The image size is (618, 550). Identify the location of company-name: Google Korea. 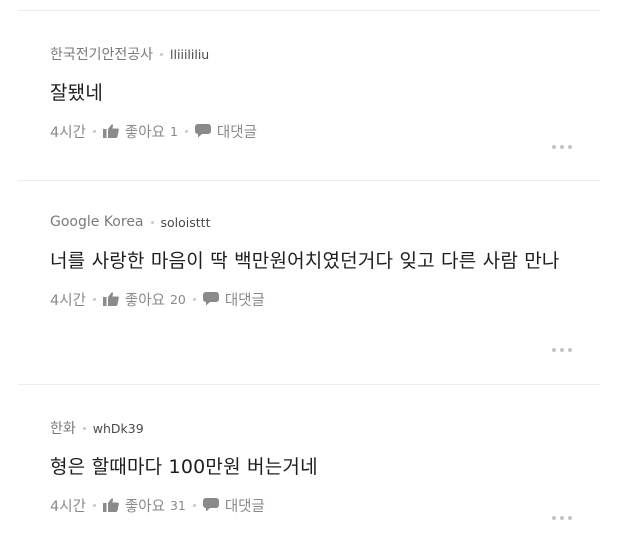
(97, 222).